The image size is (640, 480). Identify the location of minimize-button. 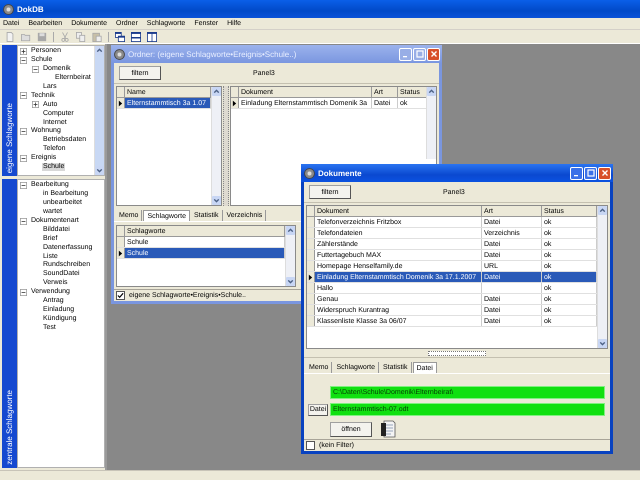
(576, 173).